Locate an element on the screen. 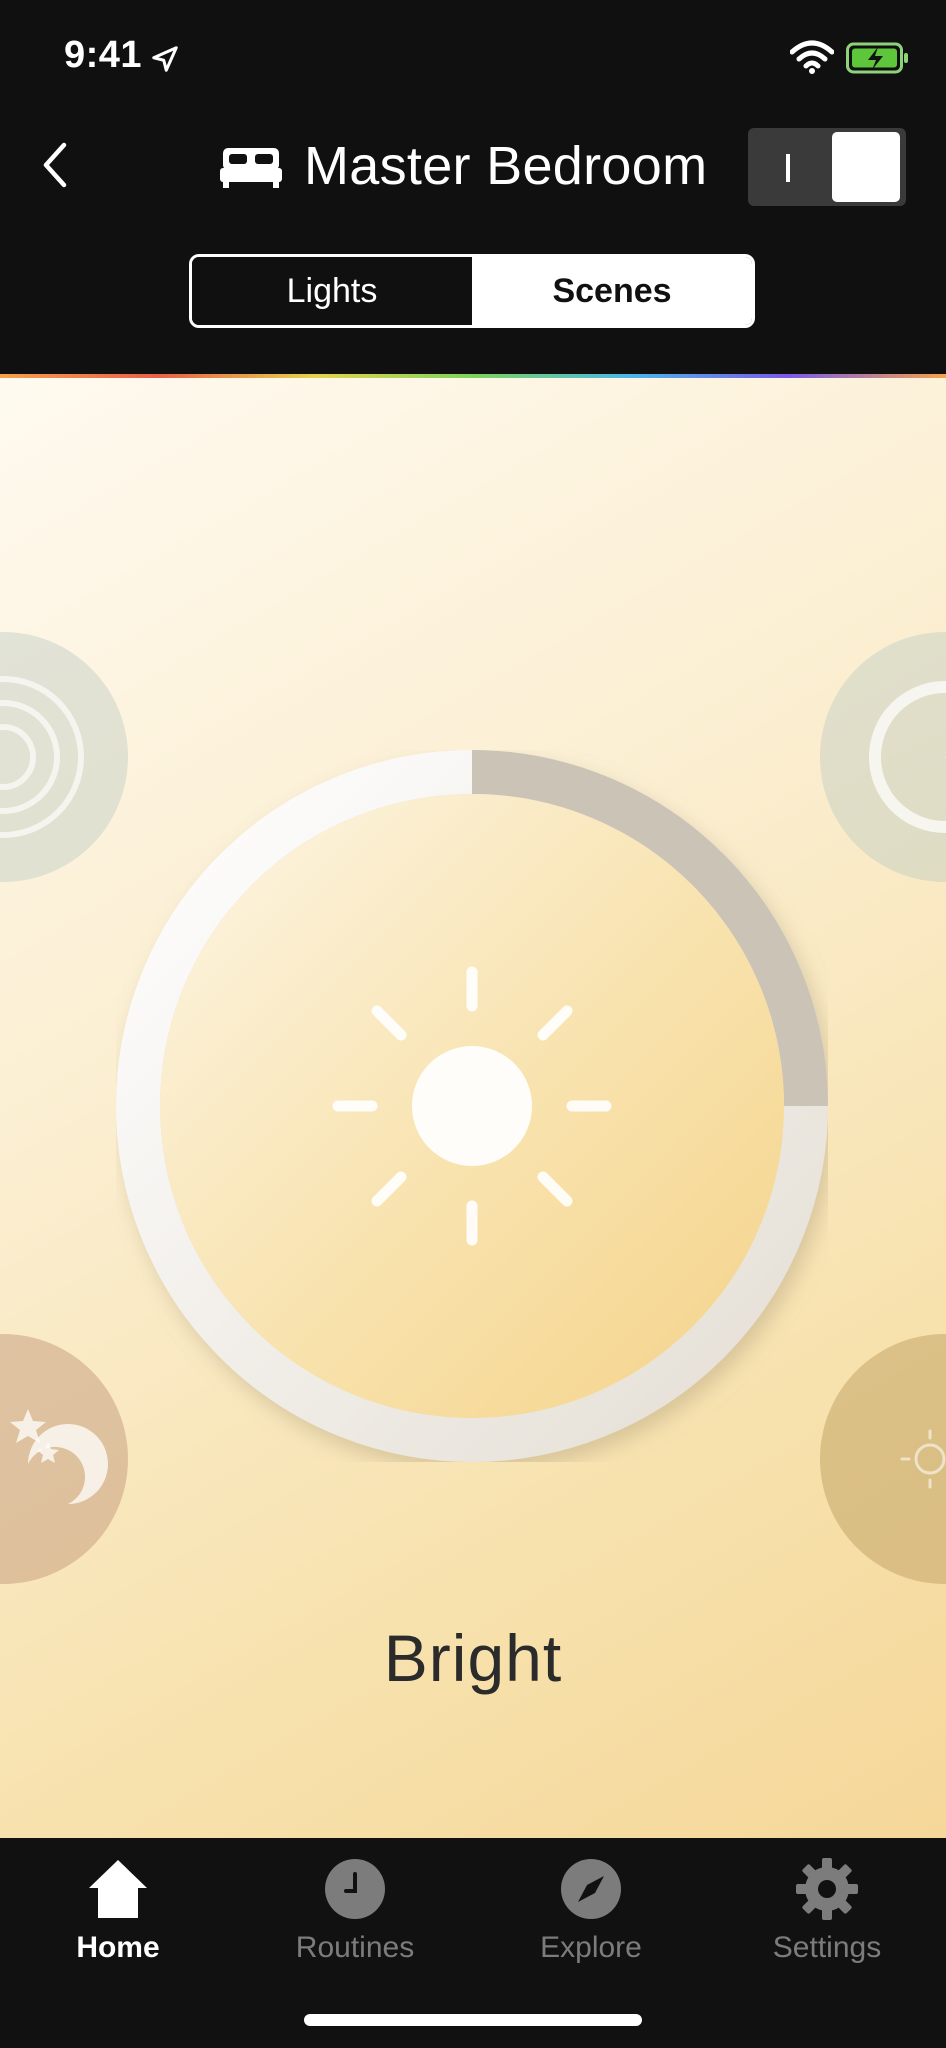 The image size is (946, 2048). room-header: Master Bedroom is located at coordinates (463, 166).